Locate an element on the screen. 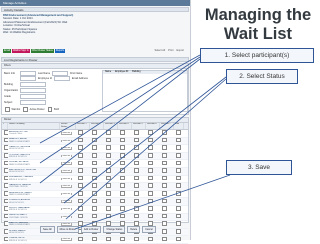 This screenshot has width=320, height=244. connector-step3 is located at coordinates (152, 202).